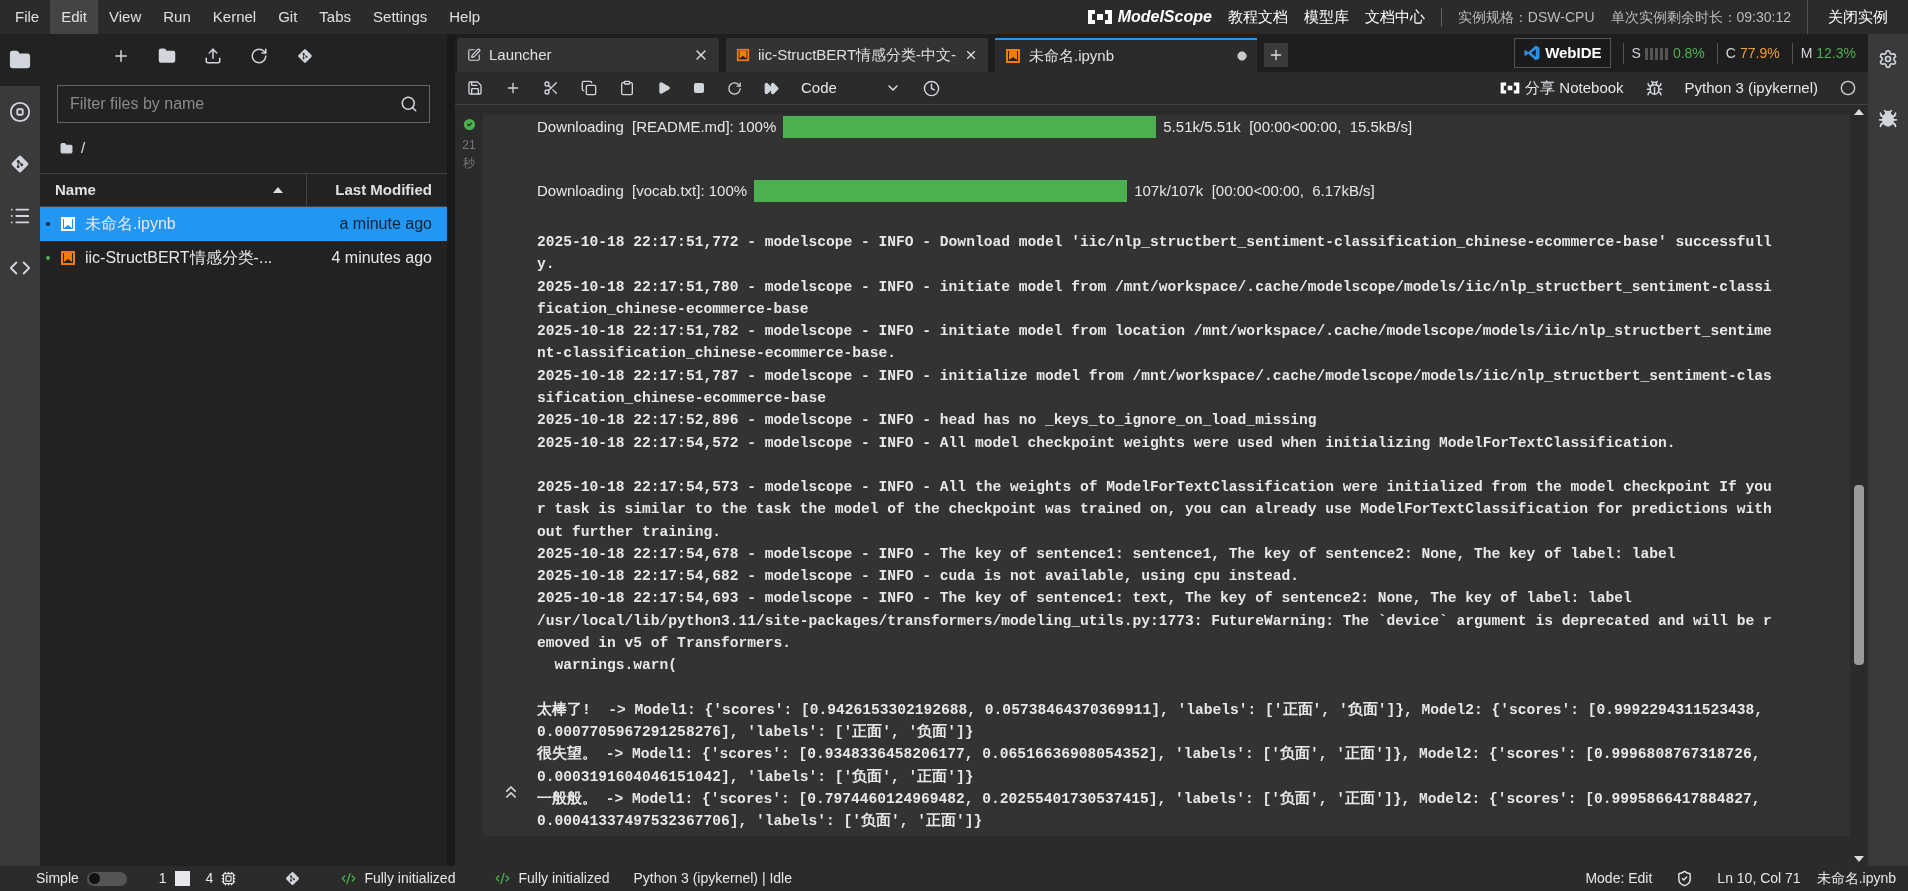  I want to click on webide-badge: WebIDE, so click(1562, 53).